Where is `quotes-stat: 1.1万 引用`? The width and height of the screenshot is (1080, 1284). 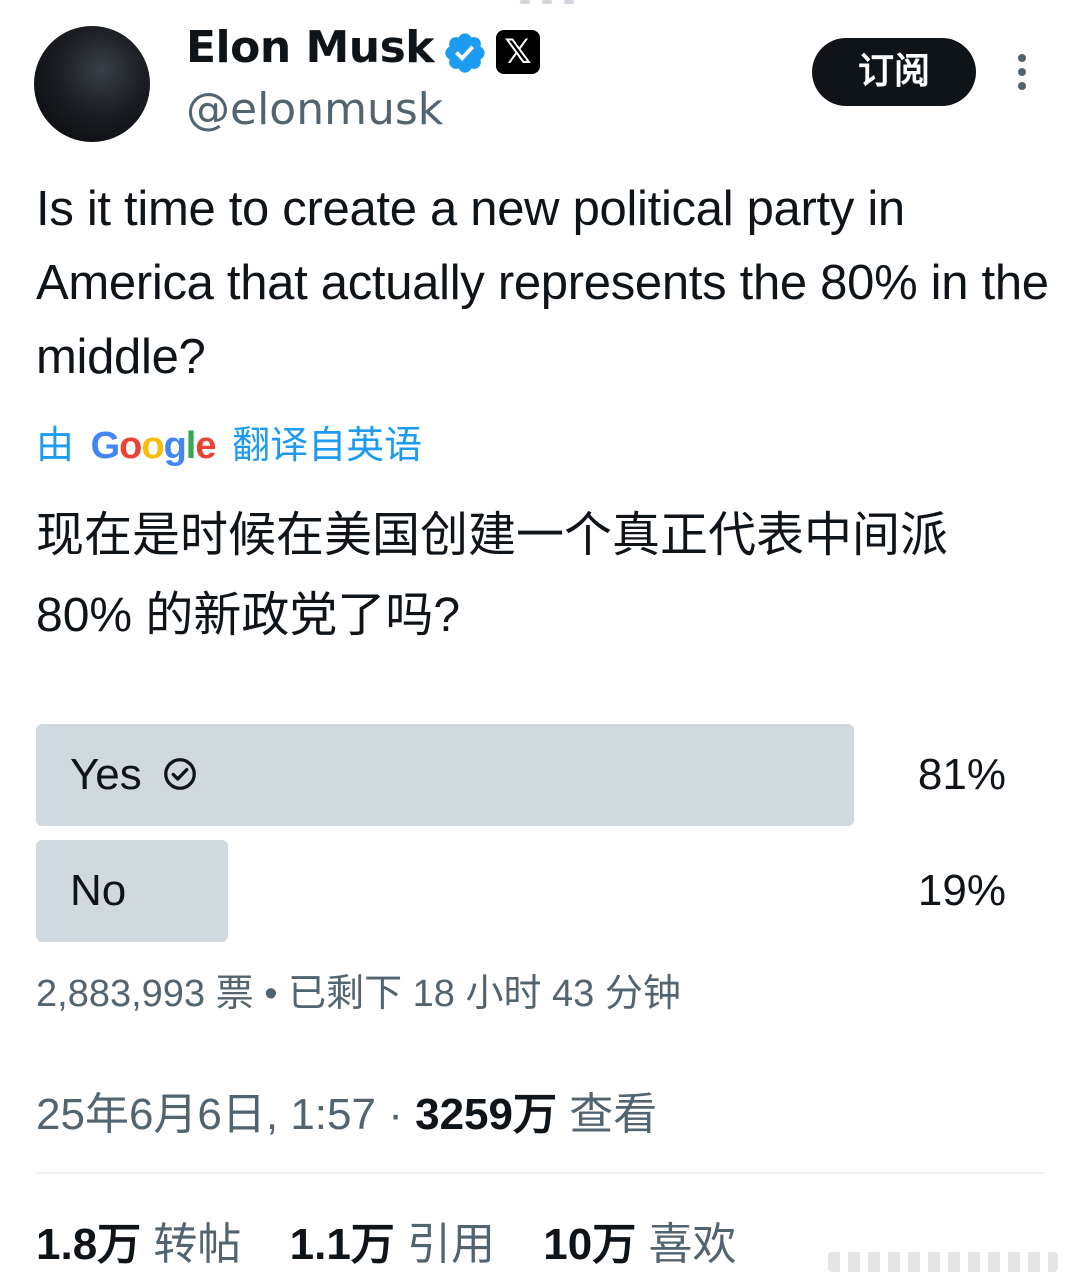 quotes-stat: 1.1万 引用 is located at coordinates (392, 1244).